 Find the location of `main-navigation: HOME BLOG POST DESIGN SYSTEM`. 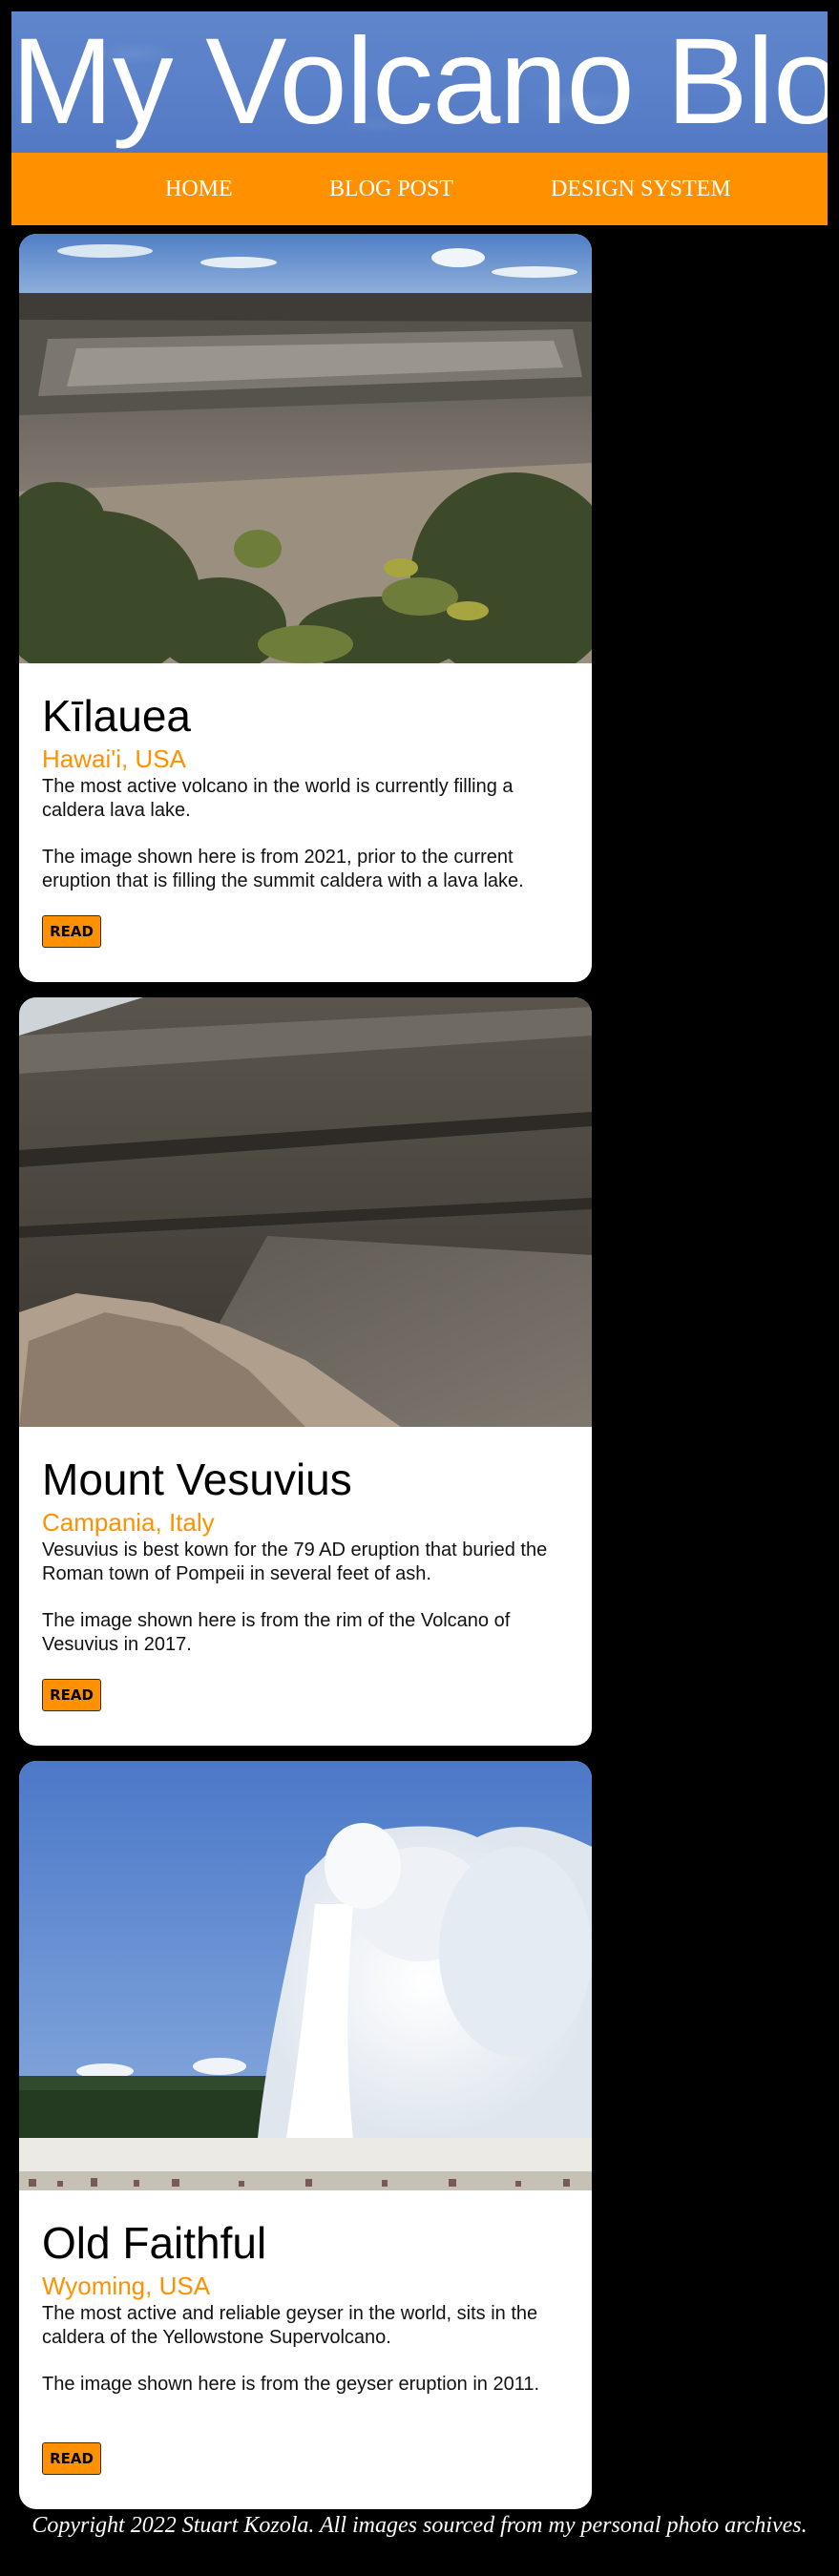

main-navigation: HOME BLOG POST DESIGN SYSTEM is located at coordinates (419, 189).